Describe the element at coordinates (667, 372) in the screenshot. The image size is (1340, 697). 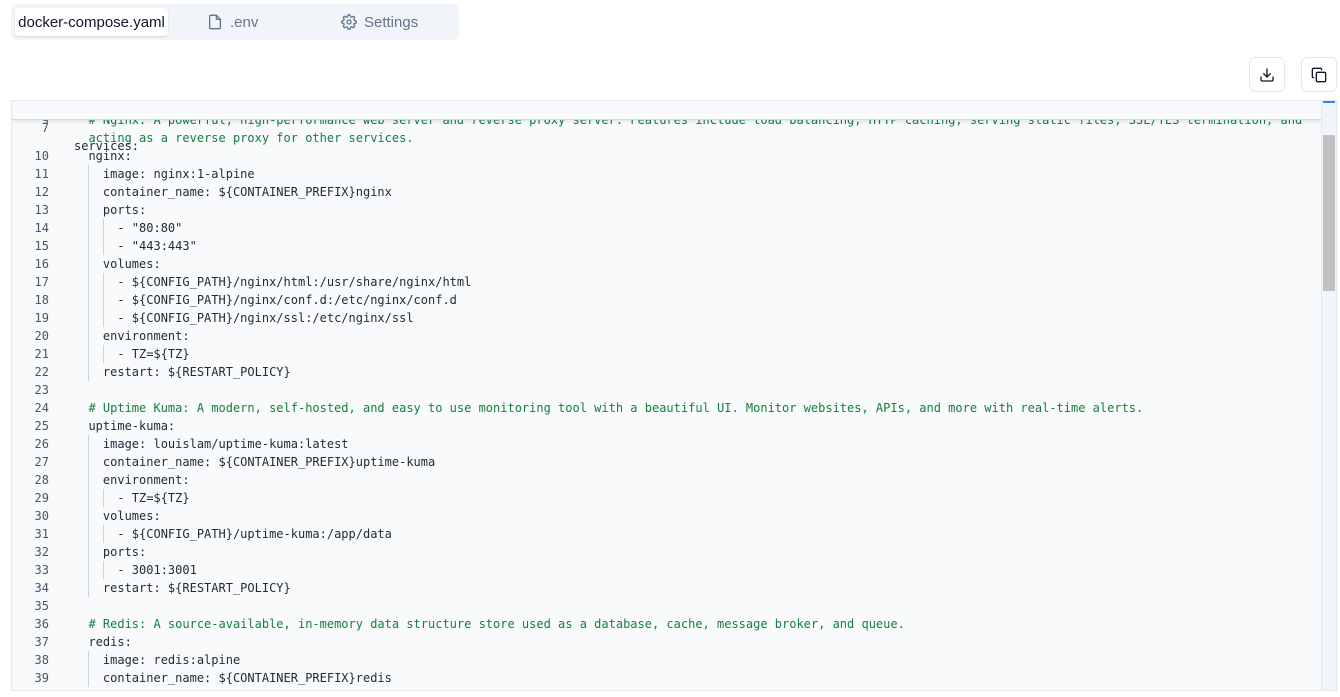
I see `code-line: 22 restart: ${RESTART_POLICY}` at that location.